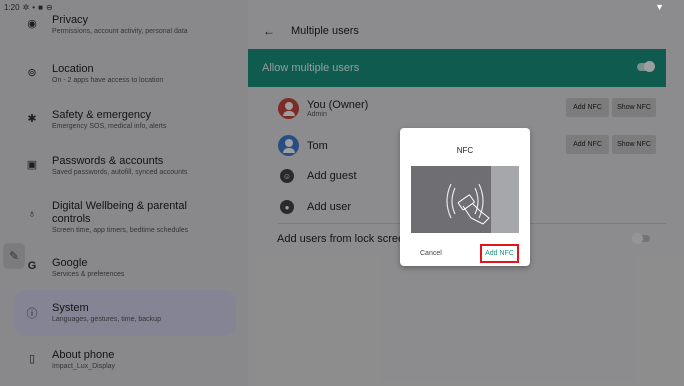 The height and width of the screenshot is (386, 684). I want to click on sidebar-item-title: Digital Wellbeing & parental controls, so click(119, 212).